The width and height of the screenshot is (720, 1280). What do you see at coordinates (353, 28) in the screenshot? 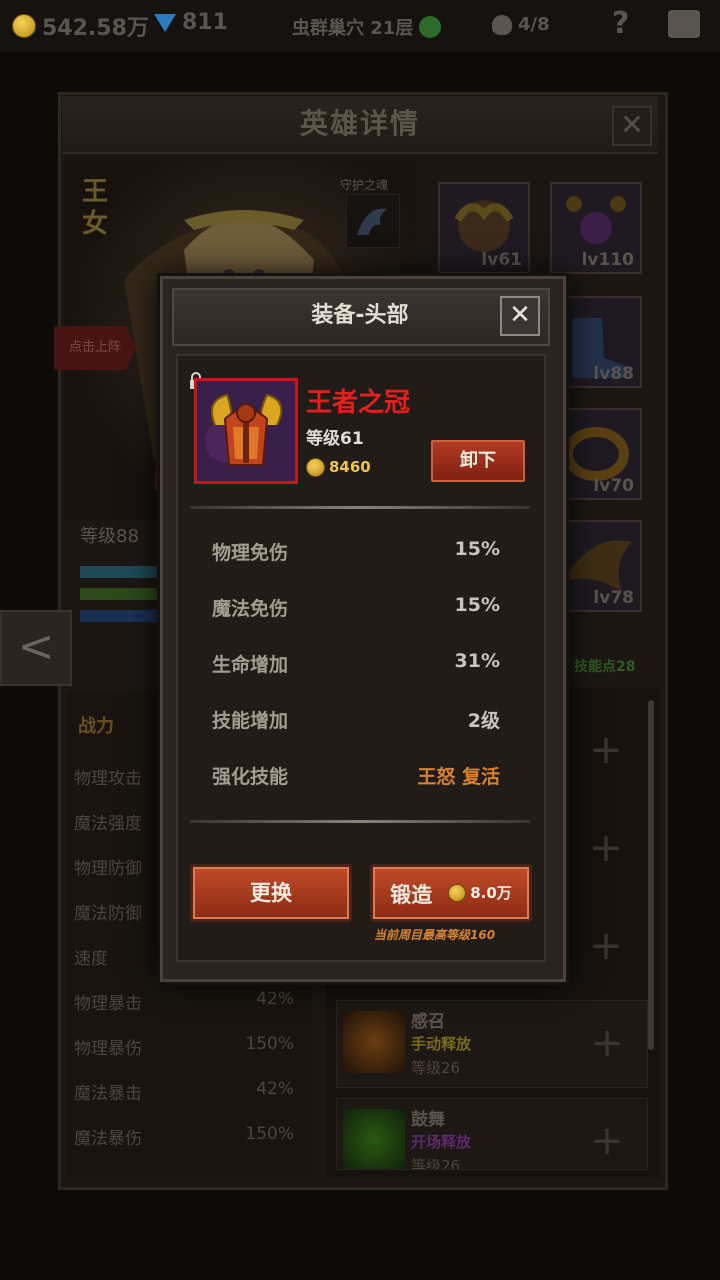
I see `stage-name: 虫群巢穴 21层` at bounding box center [353, 28].